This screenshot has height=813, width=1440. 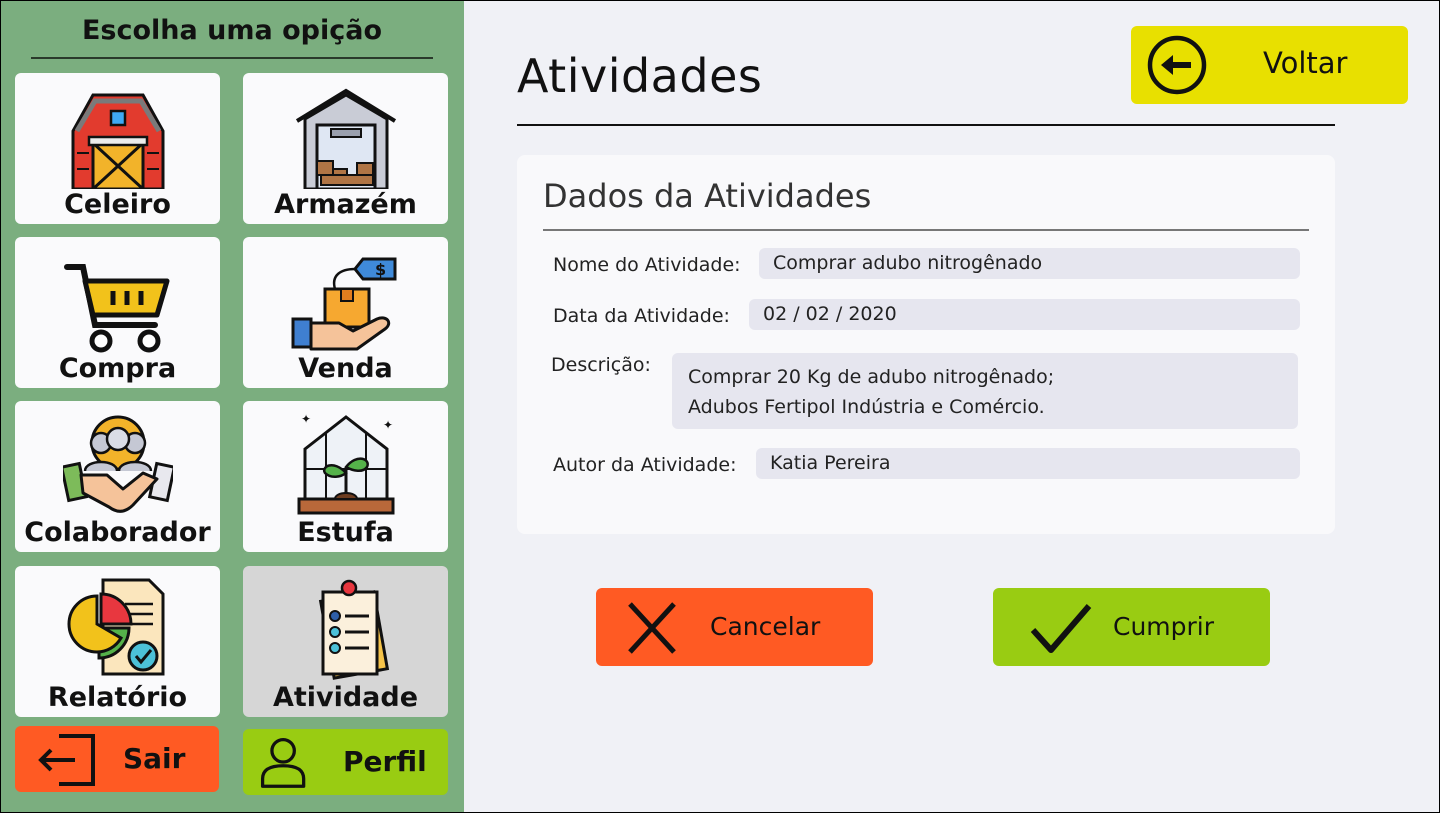 I want to click on activity-name-label: Nome do Atividade:, so click(x=647, y=265).